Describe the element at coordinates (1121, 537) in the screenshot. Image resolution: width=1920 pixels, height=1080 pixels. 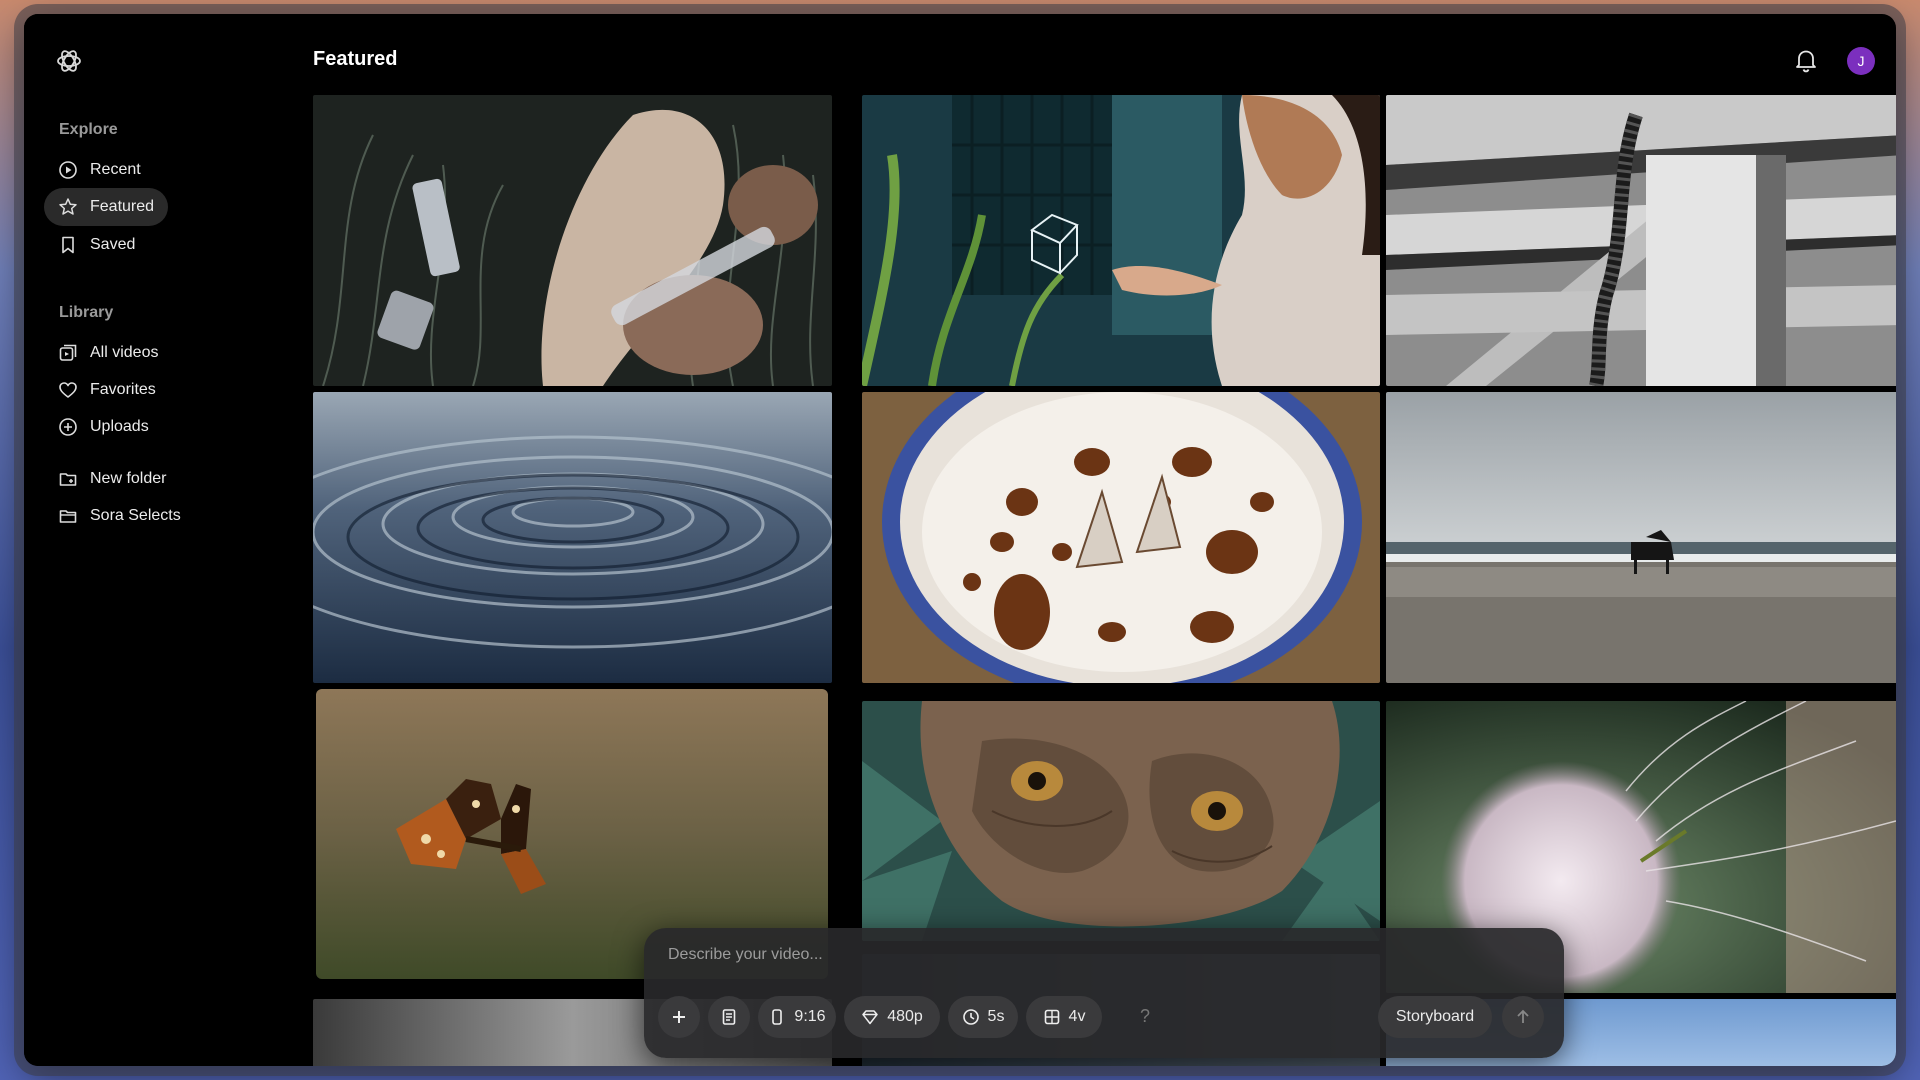
I see `video-tile-coffee-foam-paper-boats` at that location.